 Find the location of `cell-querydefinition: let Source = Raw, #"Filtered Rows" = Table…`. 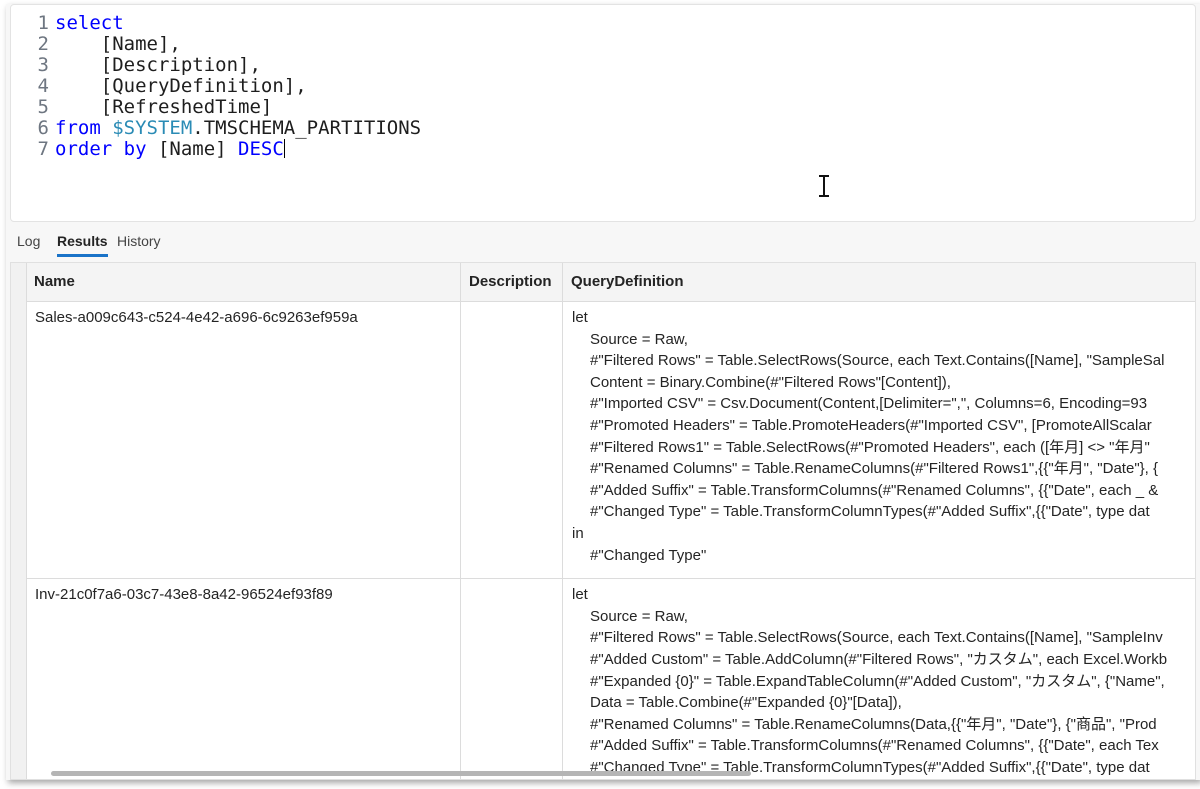

cell-querydefinition: let Source = Raw, #"Filtered Rows" = Table… is located at coordinates (879, 678).